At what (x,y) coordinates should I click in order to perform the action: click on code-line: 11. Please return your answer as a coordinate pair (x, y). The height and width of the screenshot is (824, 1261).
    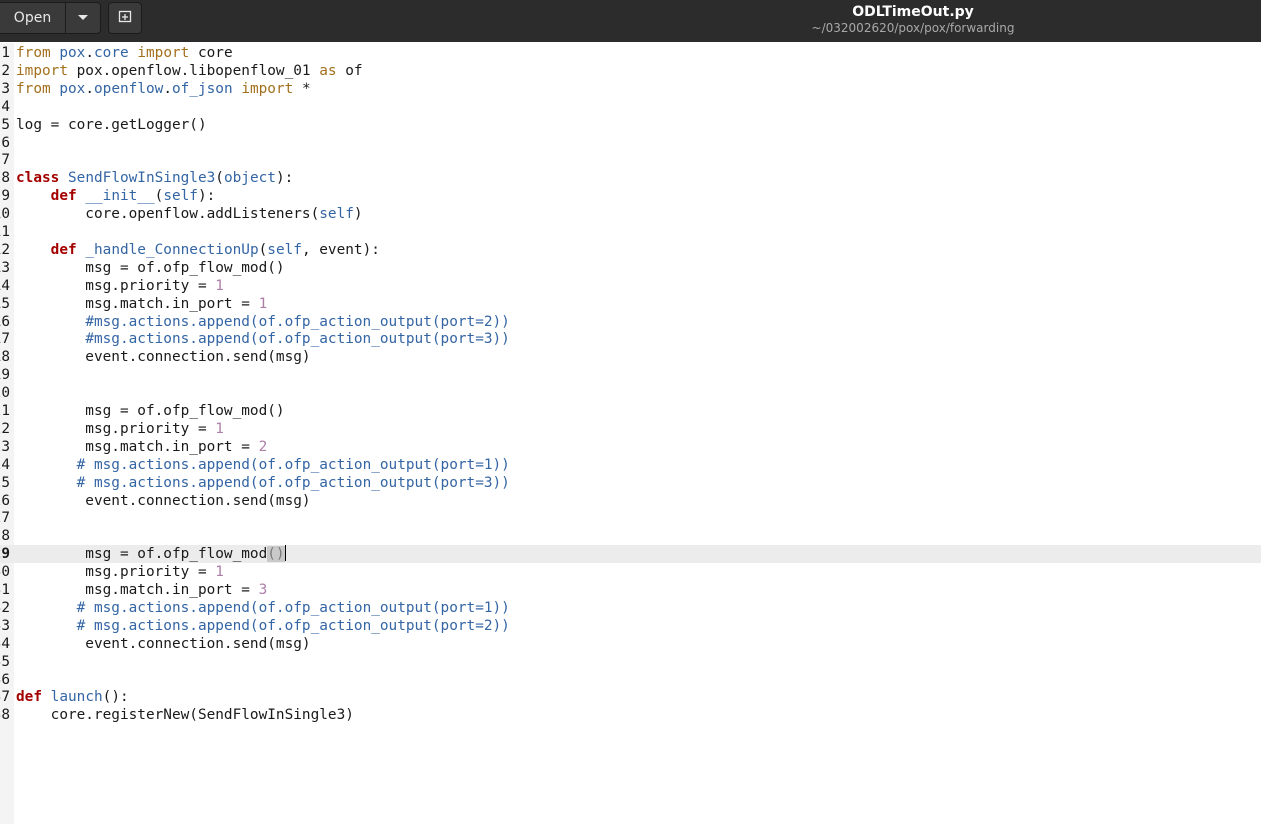
    Looking at the image, I should click on (630, 232).